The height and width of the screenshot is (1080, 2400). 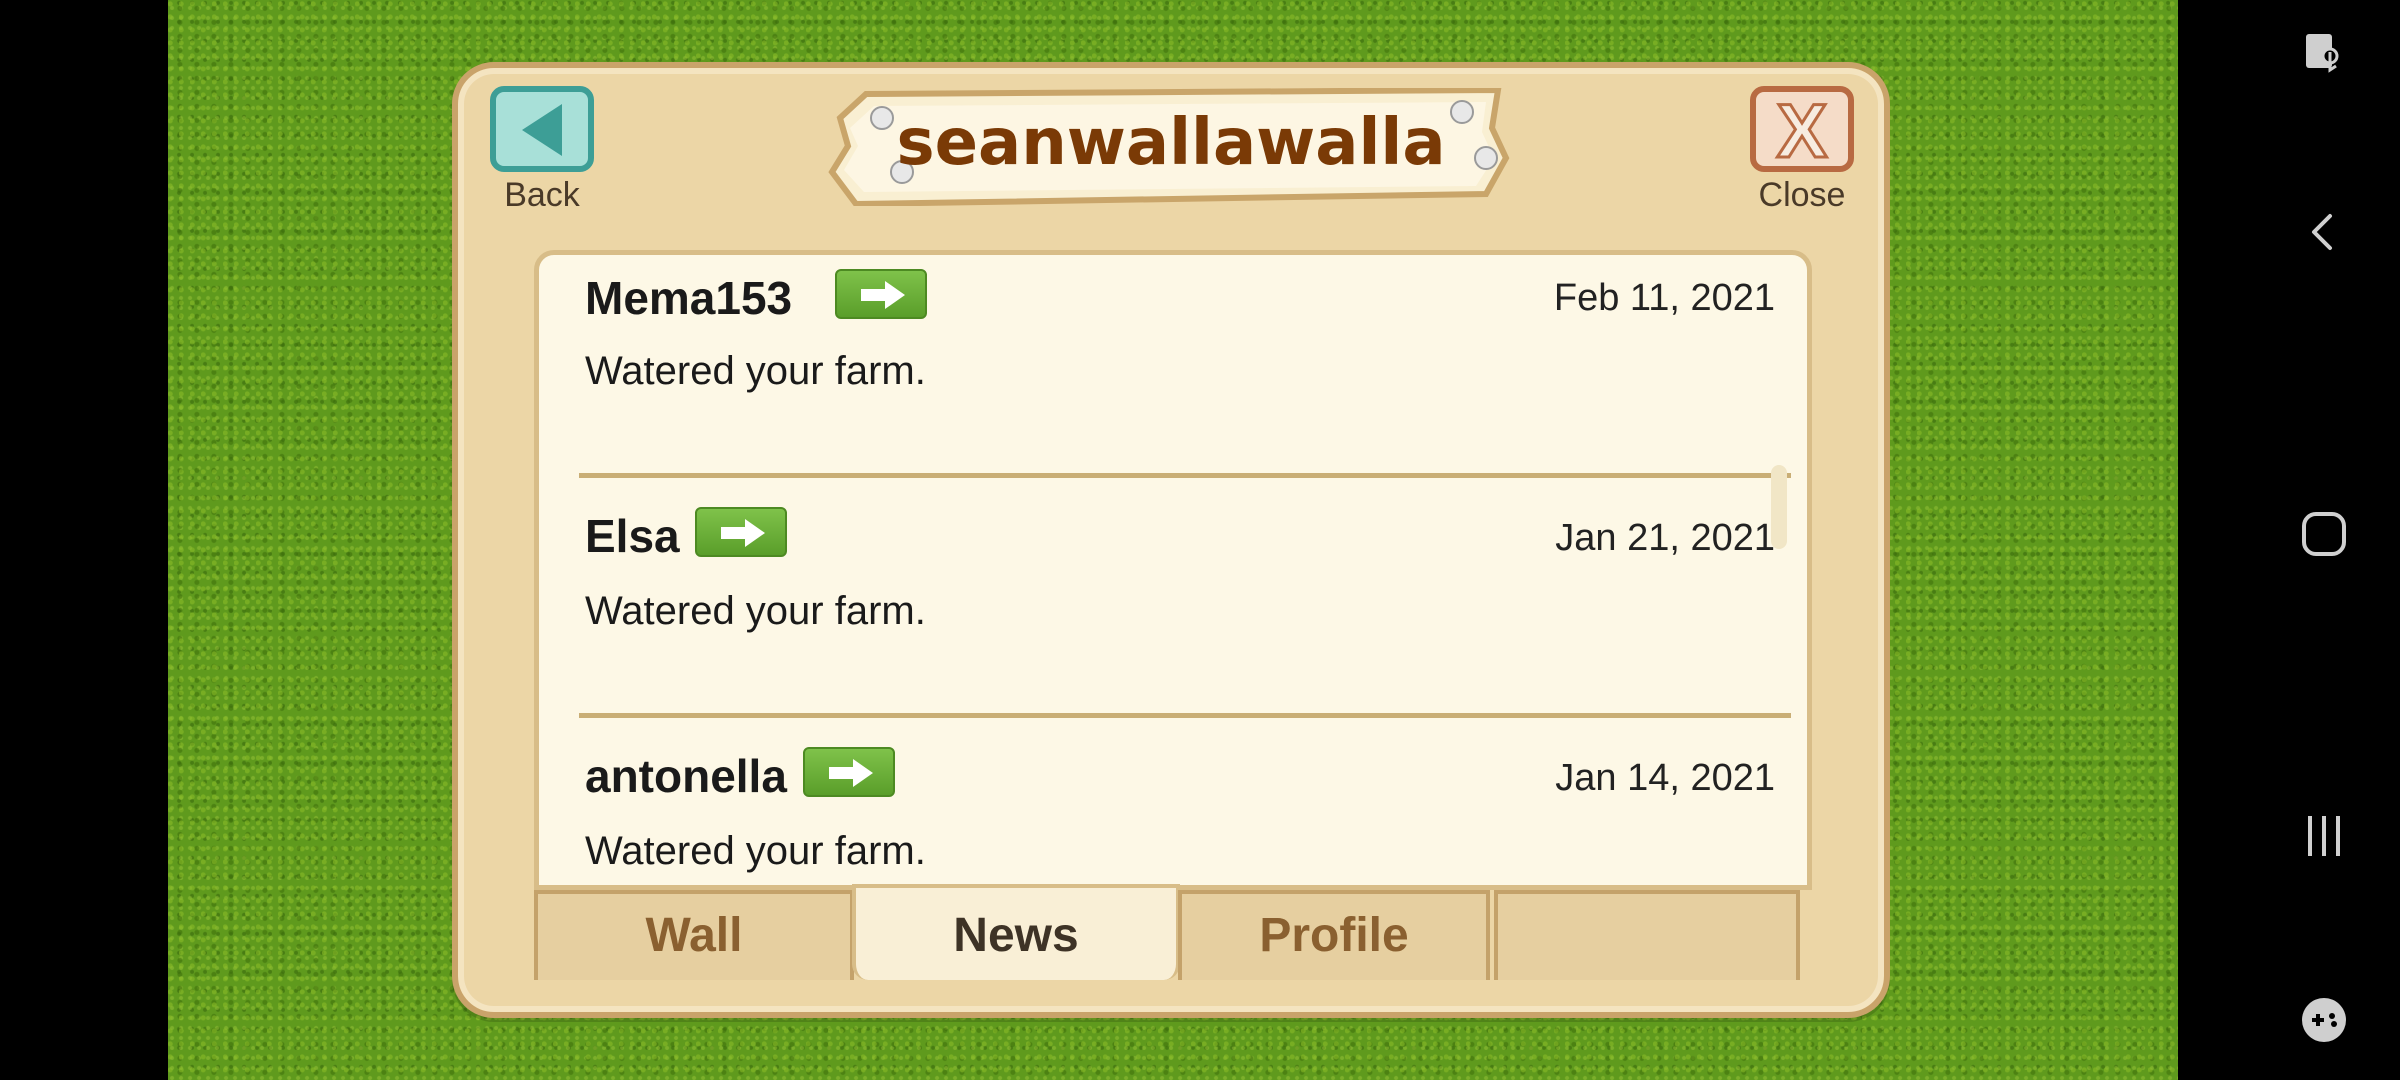 I want to click on back-label: Back, so click(x=542, y=195).